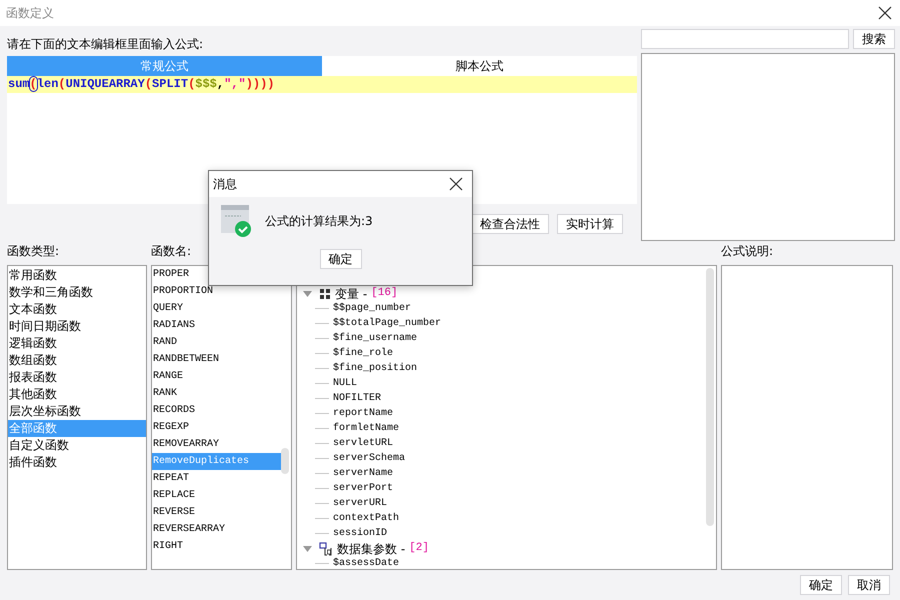 The height and width of the screenshot is (600, 900). What do you see at coordinates (419, 548) in the screenshot?
I see `count-text: [2]` at bounding box center [419, 548].